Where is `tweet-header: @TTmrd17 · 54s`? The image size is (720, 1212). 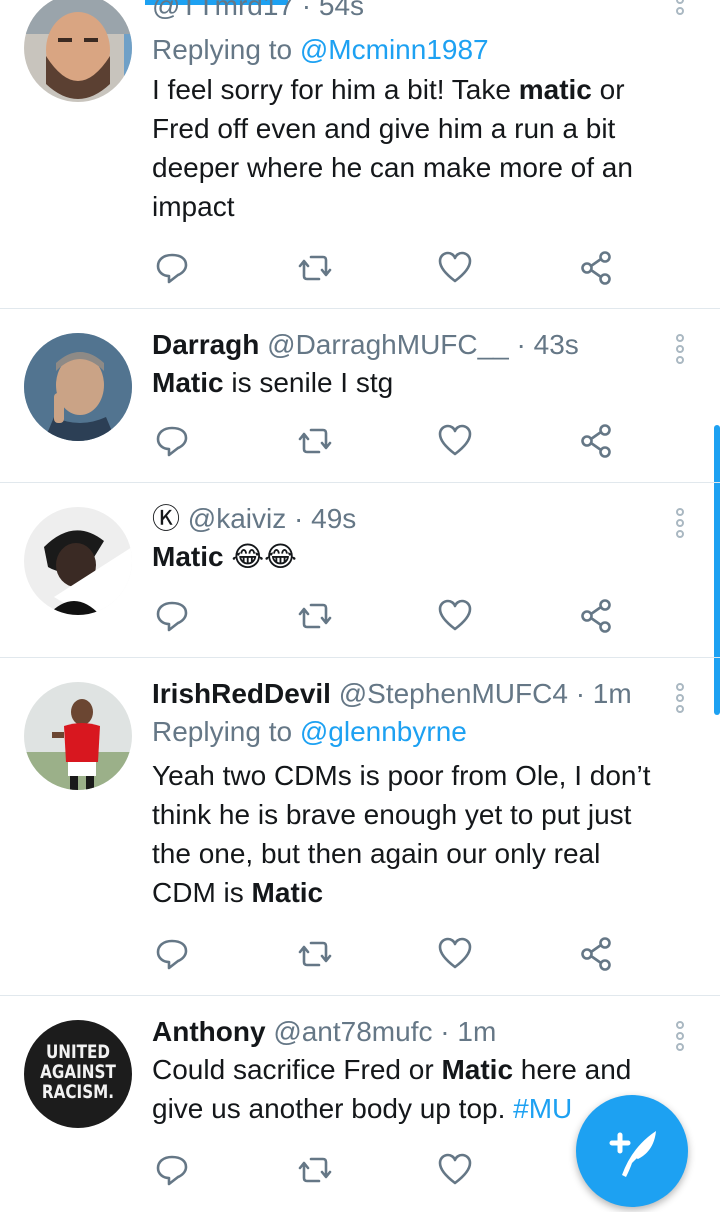
tweet-header: @TTmrd17 · 54s is located at coordinates (406, 12).